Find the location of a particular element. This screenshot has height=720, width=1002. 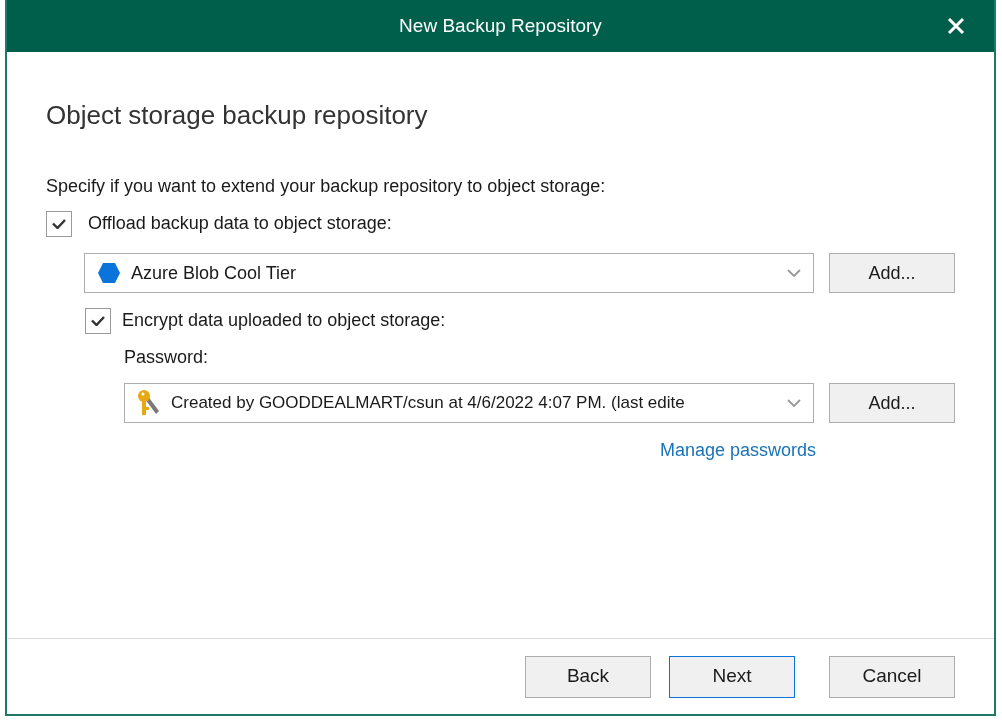

checkbox-label: Encrypt data uploaded to object storage: is located at coordinates (284, 320).